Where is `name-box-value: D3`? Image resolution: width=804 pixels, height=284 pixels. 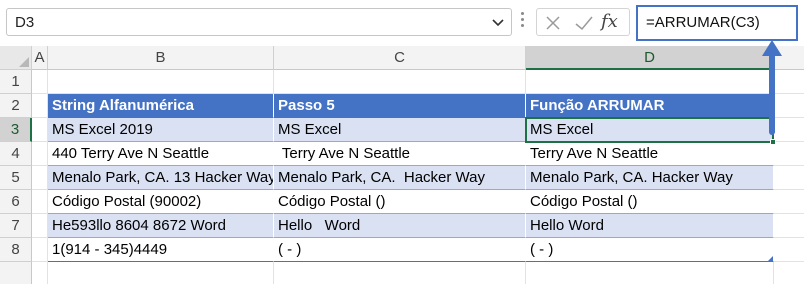 name-box-value: D3 is located at coordinates (25, 22).